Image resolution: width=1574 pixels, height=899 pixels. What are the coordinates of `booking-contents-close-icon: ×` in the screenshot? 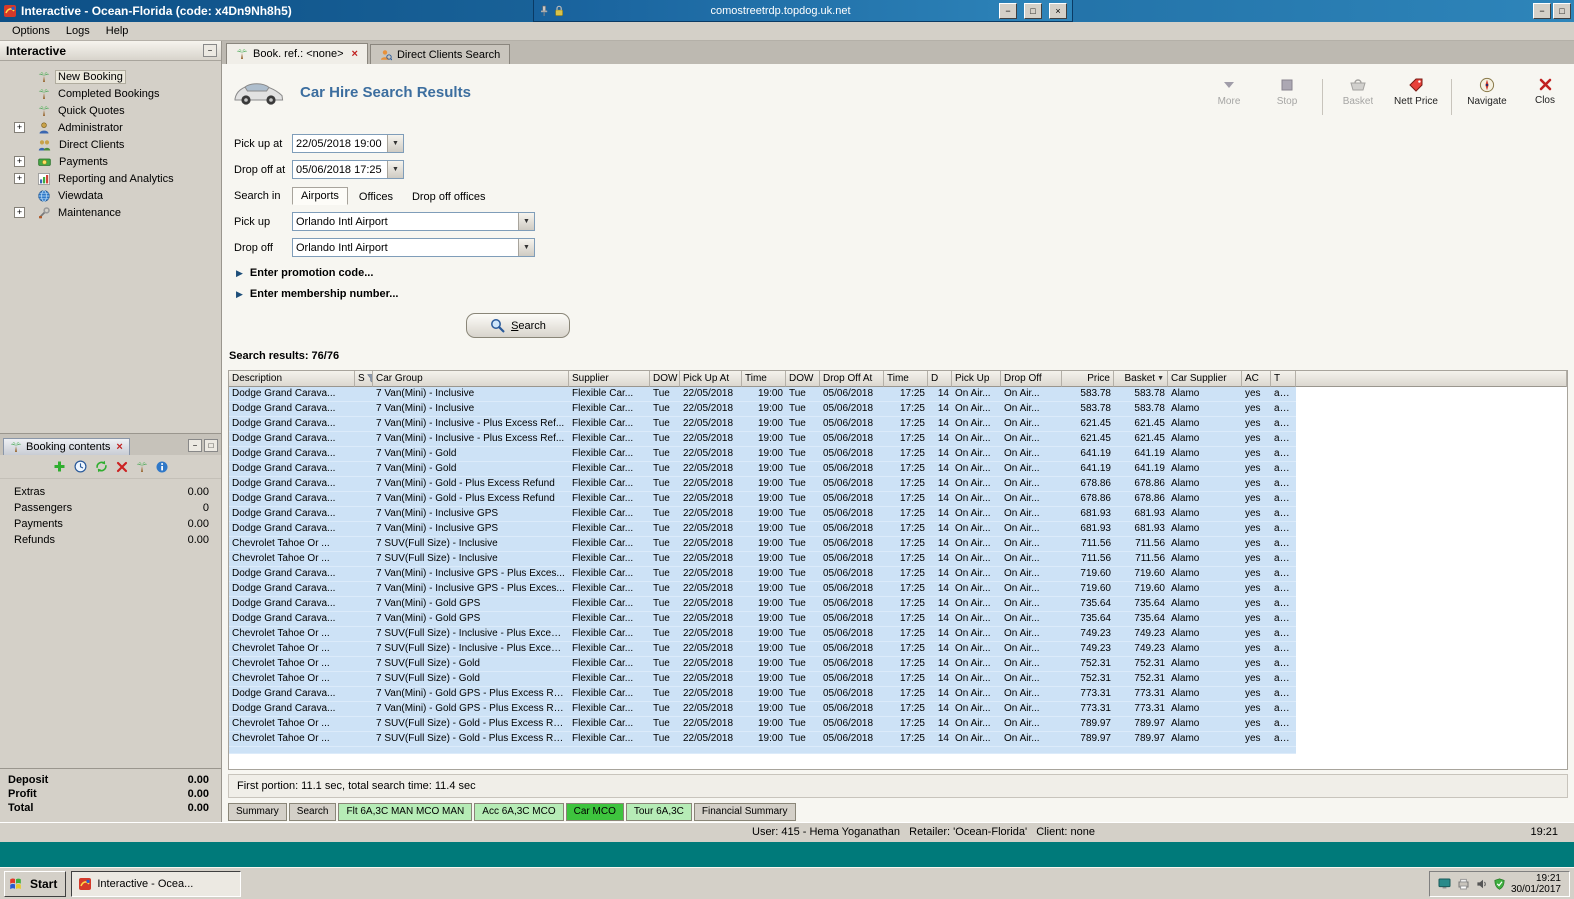 It's located at (119, 447).